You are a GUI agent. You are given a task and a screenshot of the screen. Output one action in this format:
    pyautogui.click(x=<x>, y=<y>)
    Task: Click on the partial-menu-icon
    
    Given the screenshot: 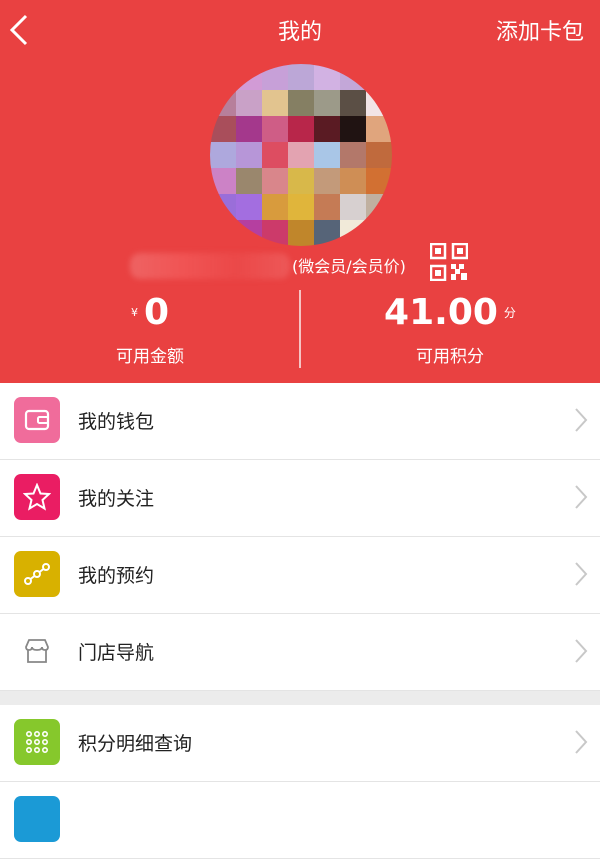 What is the action you would take?
    pyautogui.click(x=37, y=819)
    